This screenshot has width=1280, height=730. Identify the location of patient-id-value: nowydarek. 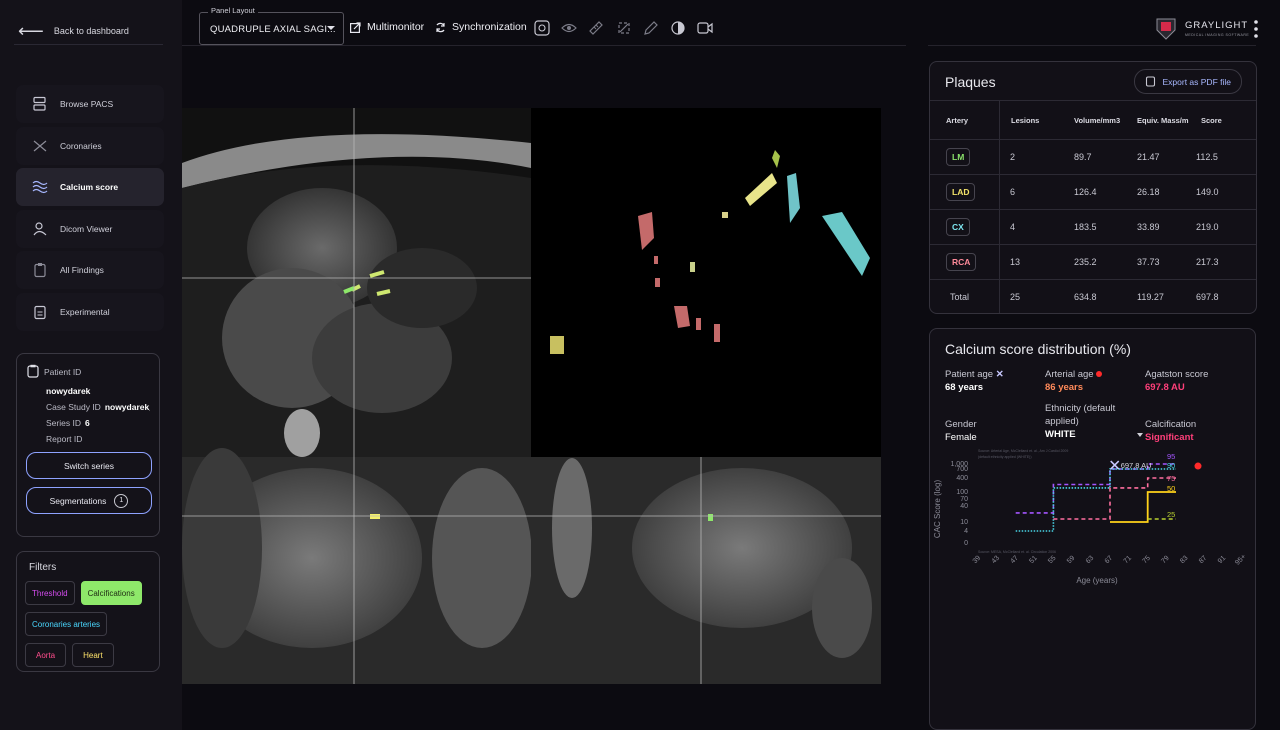
(68, 391).